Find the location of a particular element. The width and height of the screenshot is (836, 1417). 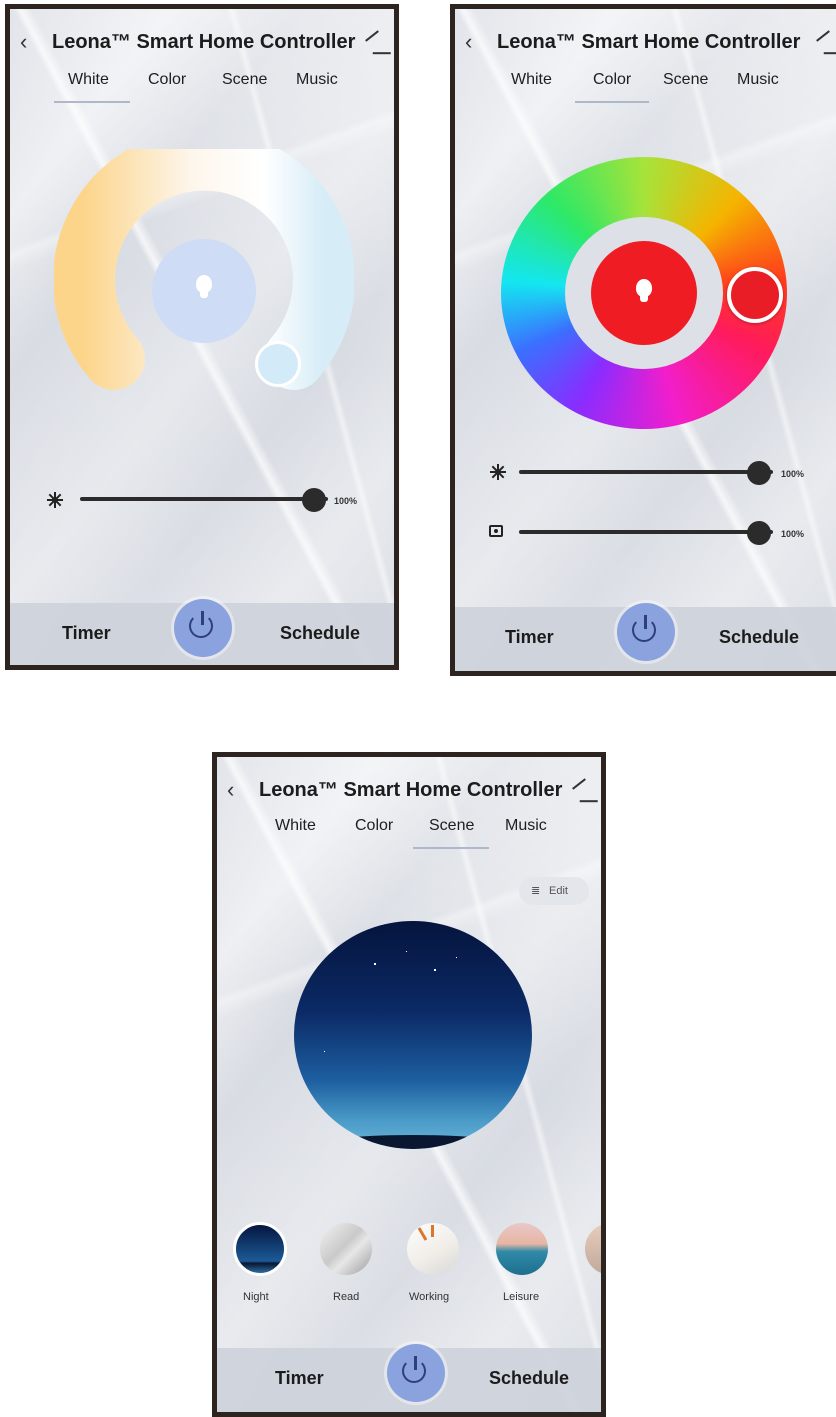

scene-thumb-night is located at coordinates (260, 1249).